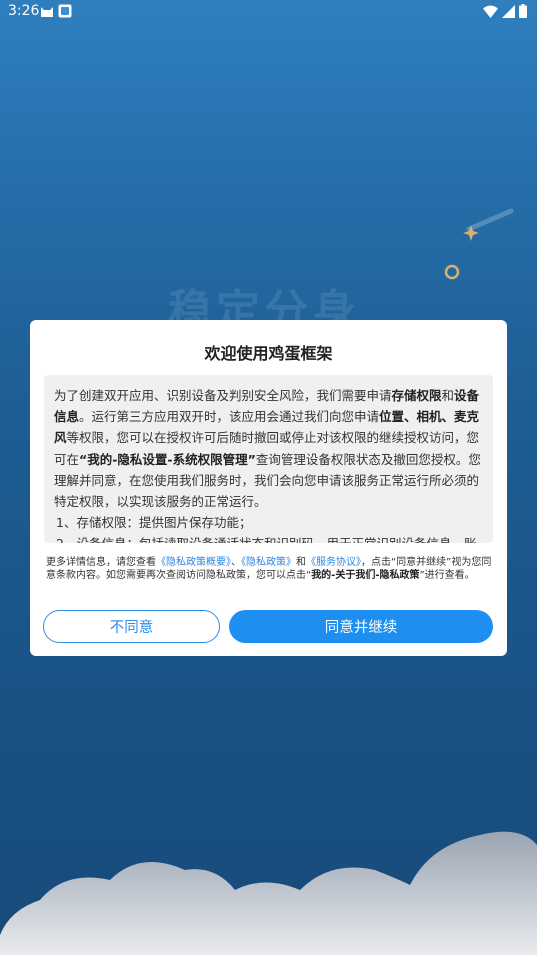 The width and height of the screenshot is (537, 955). Describe the element at coordinates (236, 562) in the screenshot. I see `text-segment: 、` at that location.